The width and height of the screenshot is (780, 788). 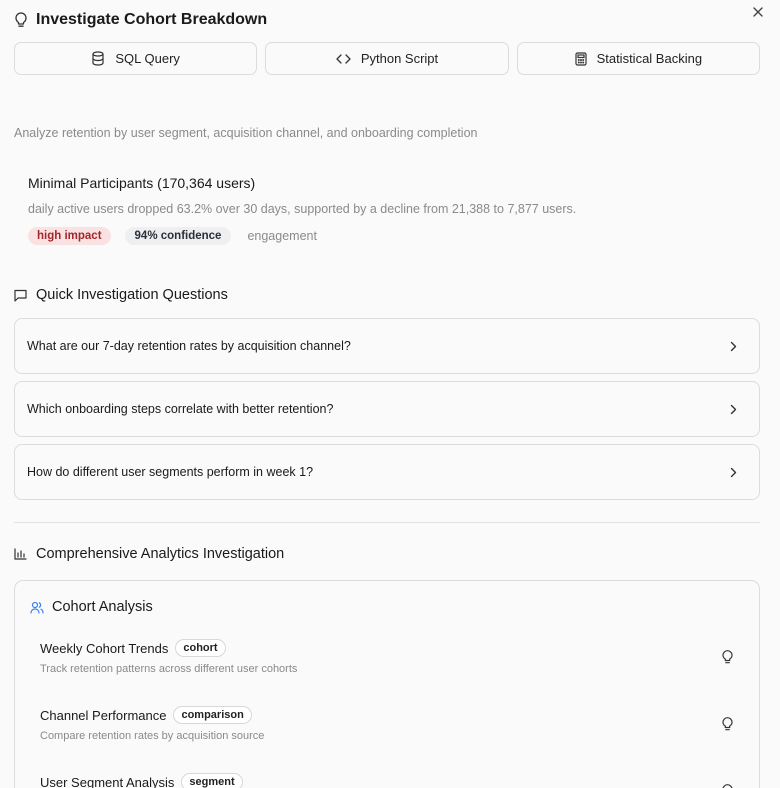 I want to click on python-script-button: Python Script, so click(x=387, y=58).